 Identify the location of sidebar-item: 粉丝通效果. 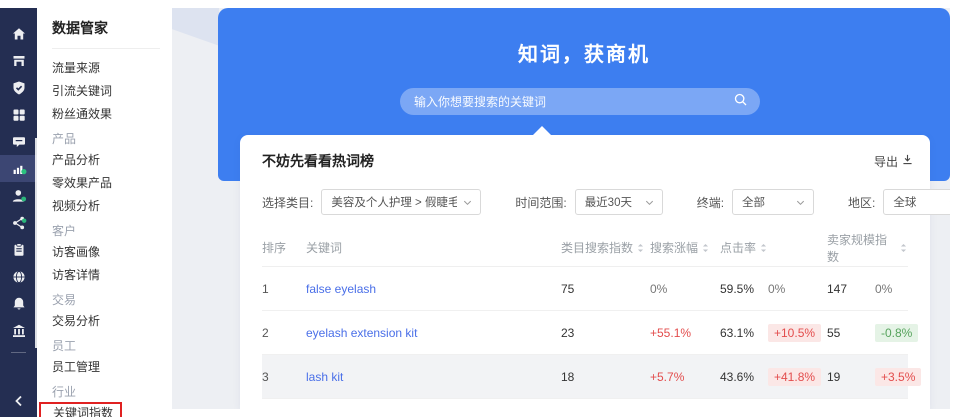
(112, 114).